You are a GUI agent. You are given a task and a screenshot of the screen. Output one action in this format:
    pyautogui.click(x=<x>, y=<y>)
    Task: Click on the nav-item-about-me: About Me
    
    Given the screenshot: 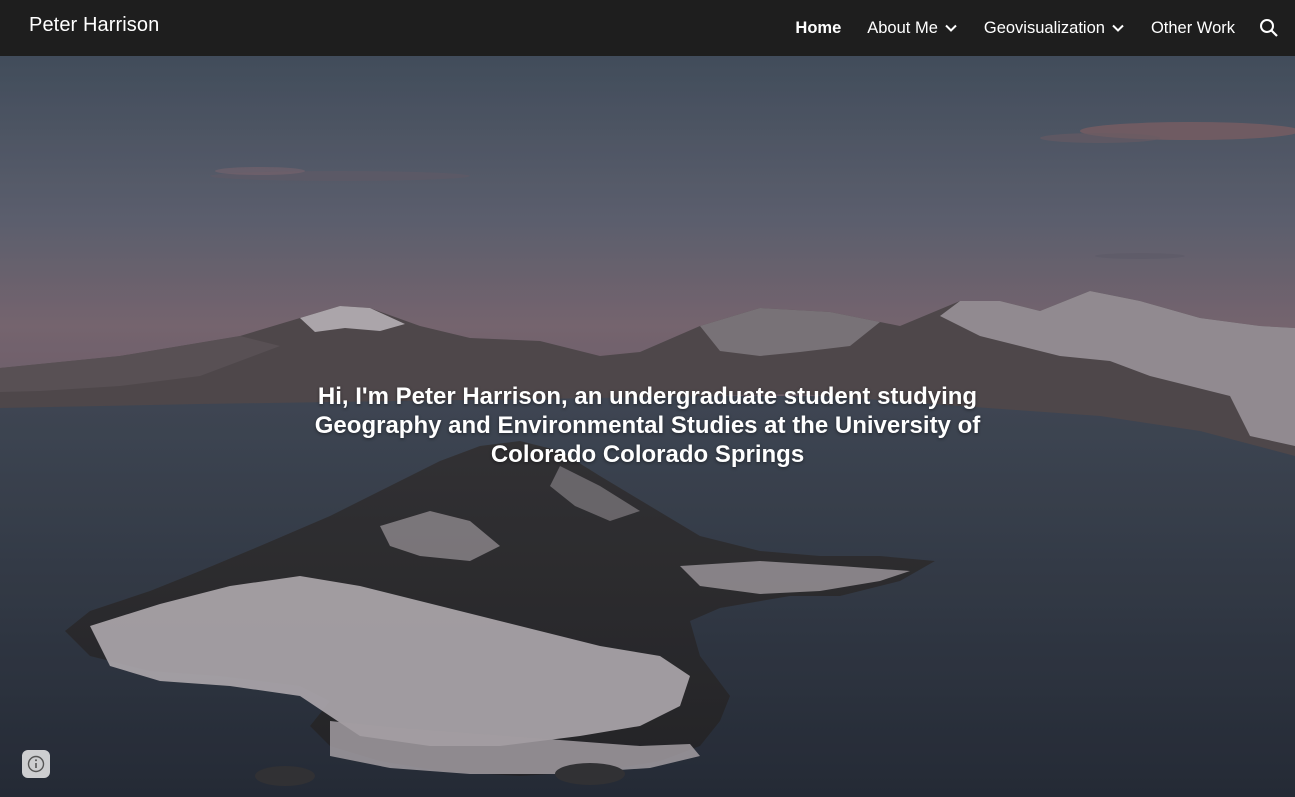 What is the action you would take?
    pyautogui.click(x=912, y=28)
    